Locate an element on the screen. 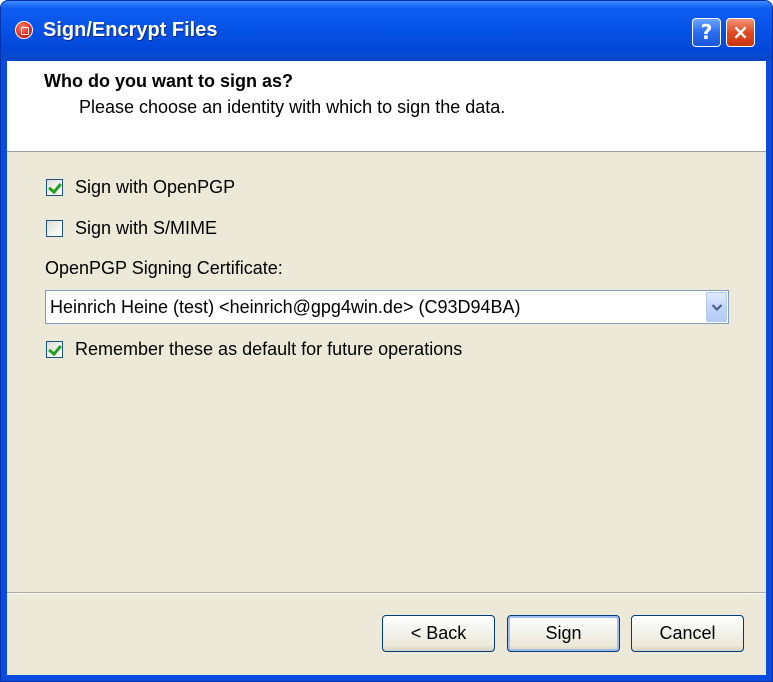 This screenshot has width=773, height=682. close-button: × is located at coordinates (740, 32).